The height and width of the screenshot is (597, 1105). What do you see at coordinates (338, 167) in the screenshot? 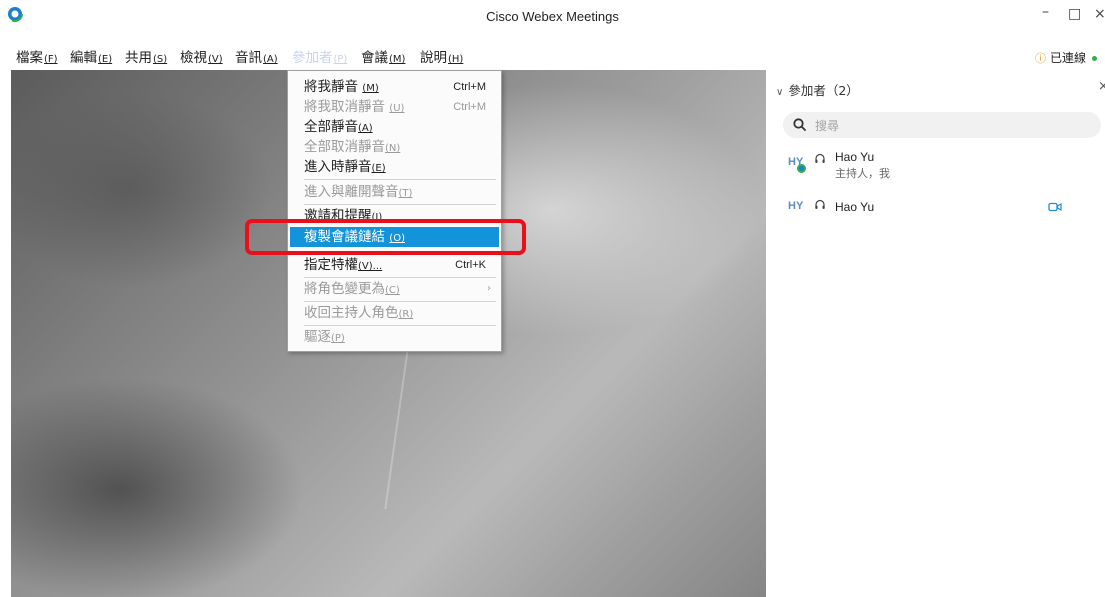
I see `item-label: 進入時靜音` at bounding box center [338, 167].